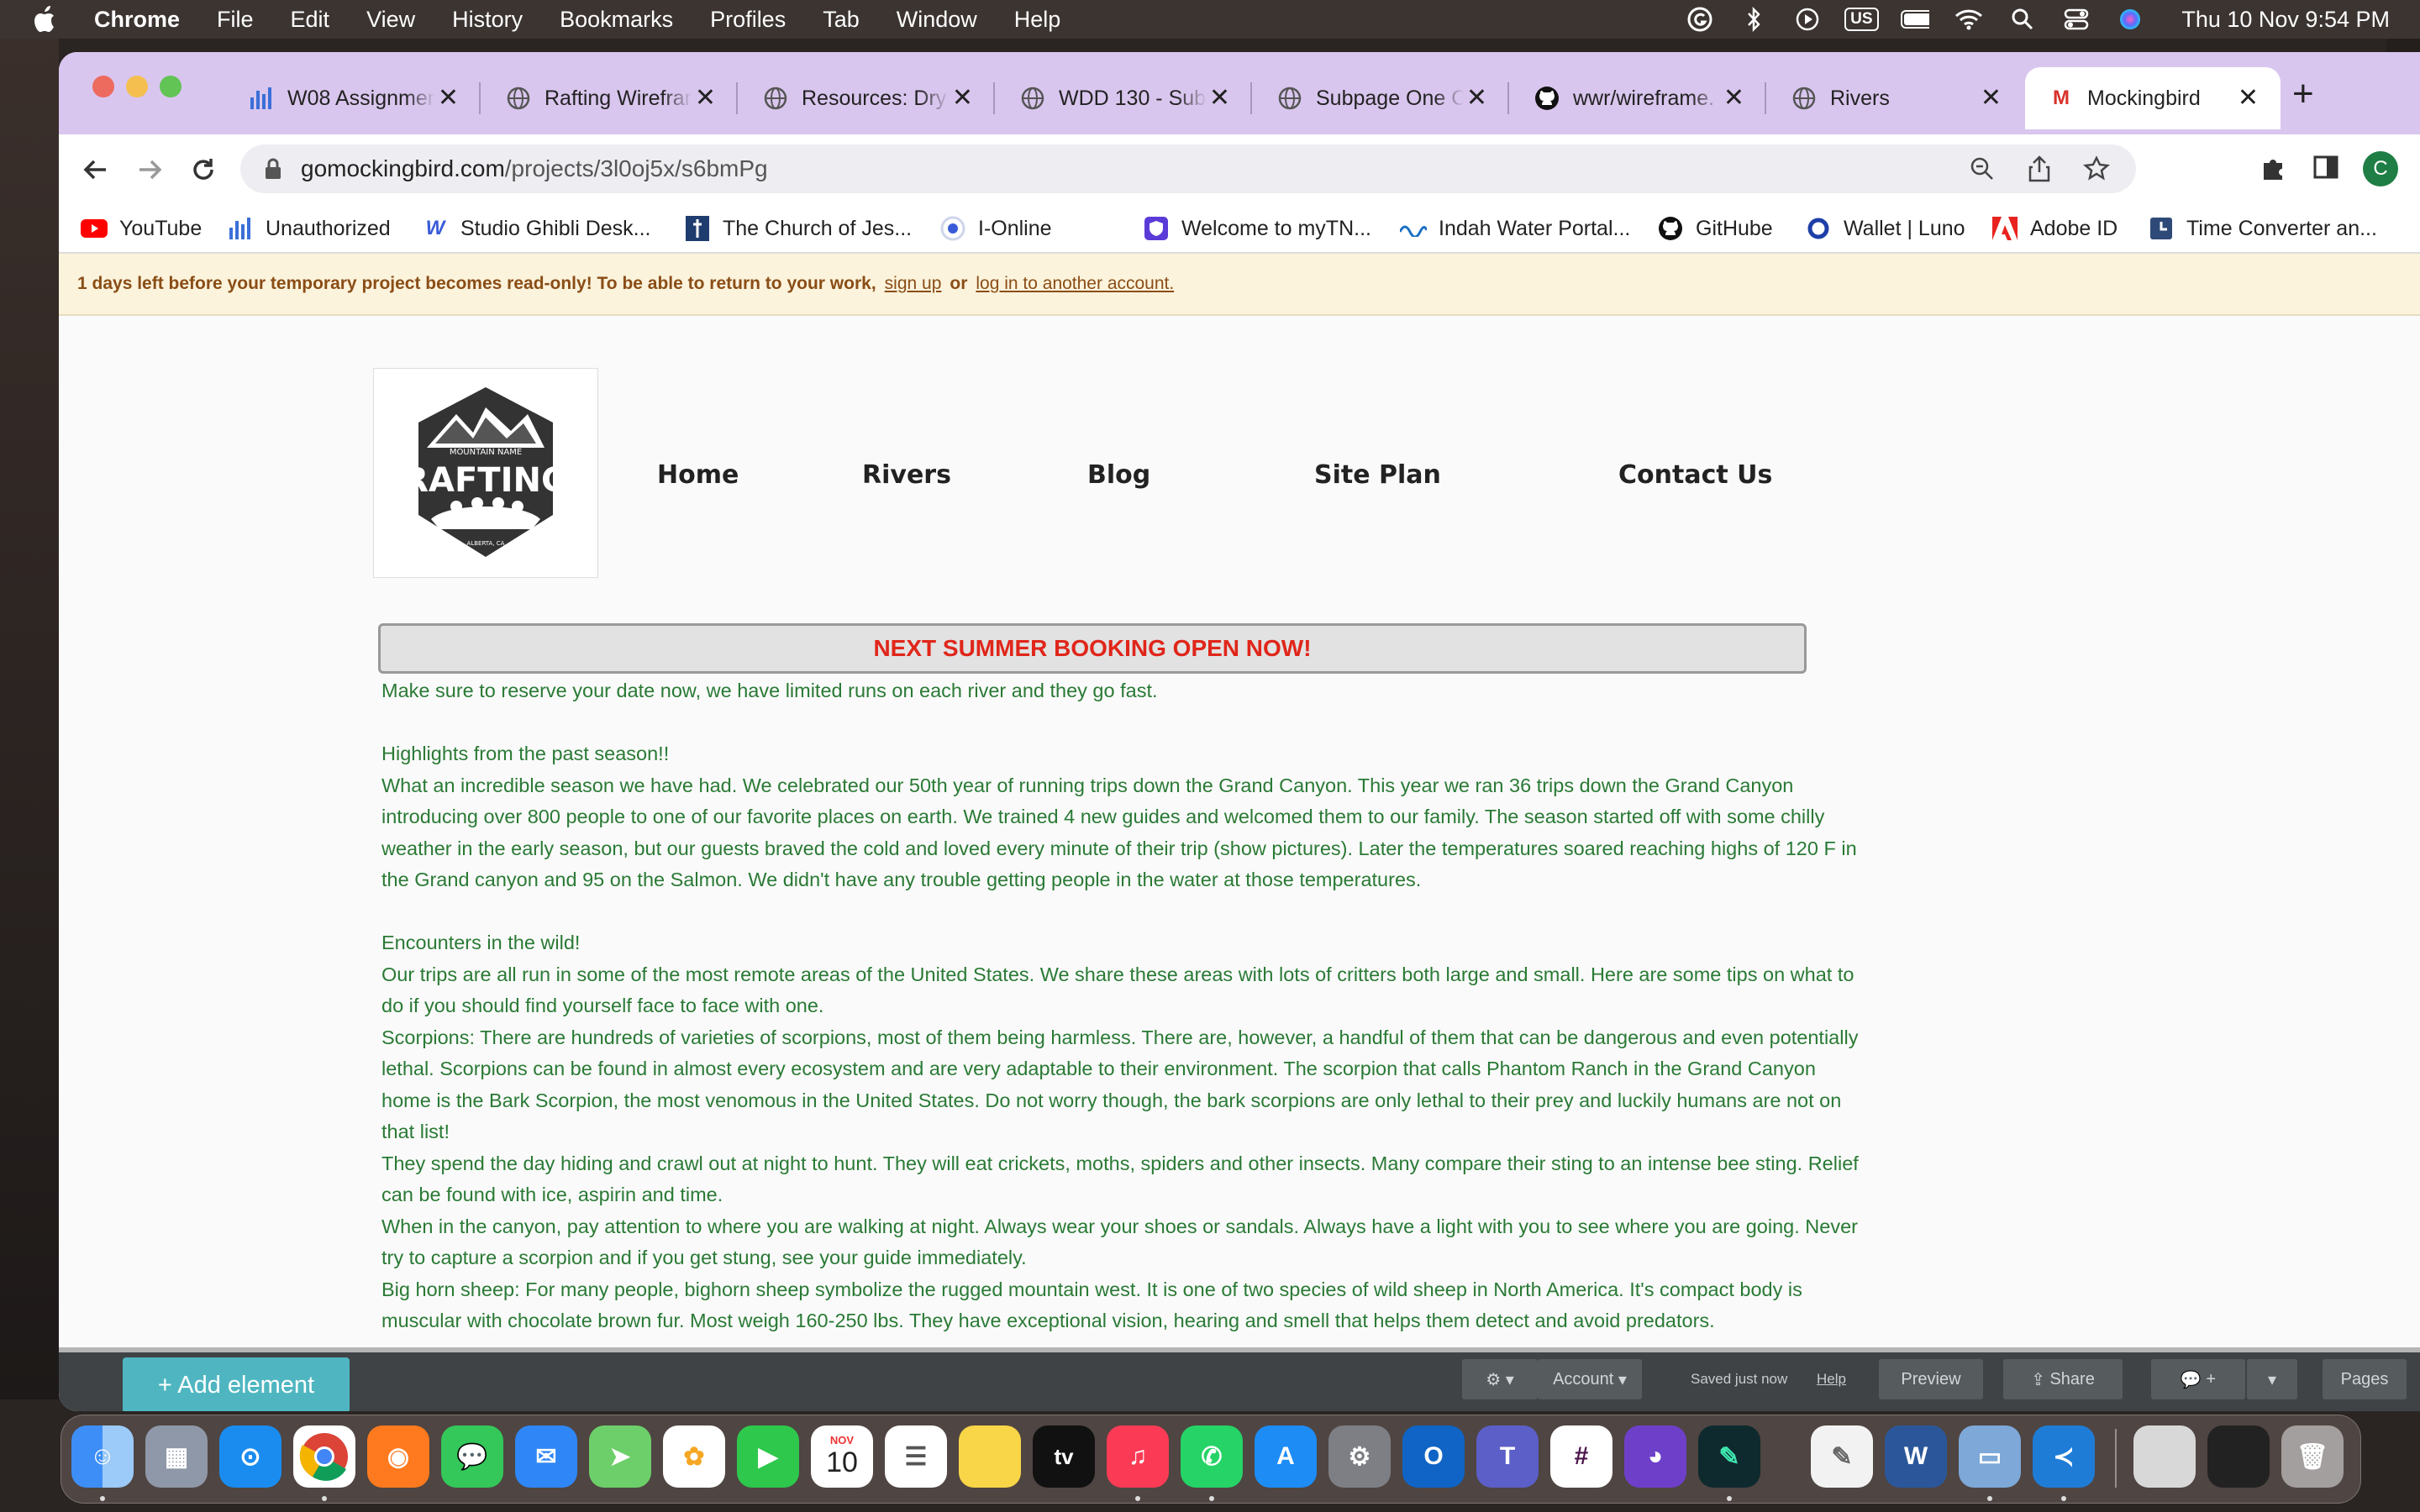 The height and width of the screenshot is (1512, 2420). I want to click on reminders-icon: ☰, so click(916, 1456).